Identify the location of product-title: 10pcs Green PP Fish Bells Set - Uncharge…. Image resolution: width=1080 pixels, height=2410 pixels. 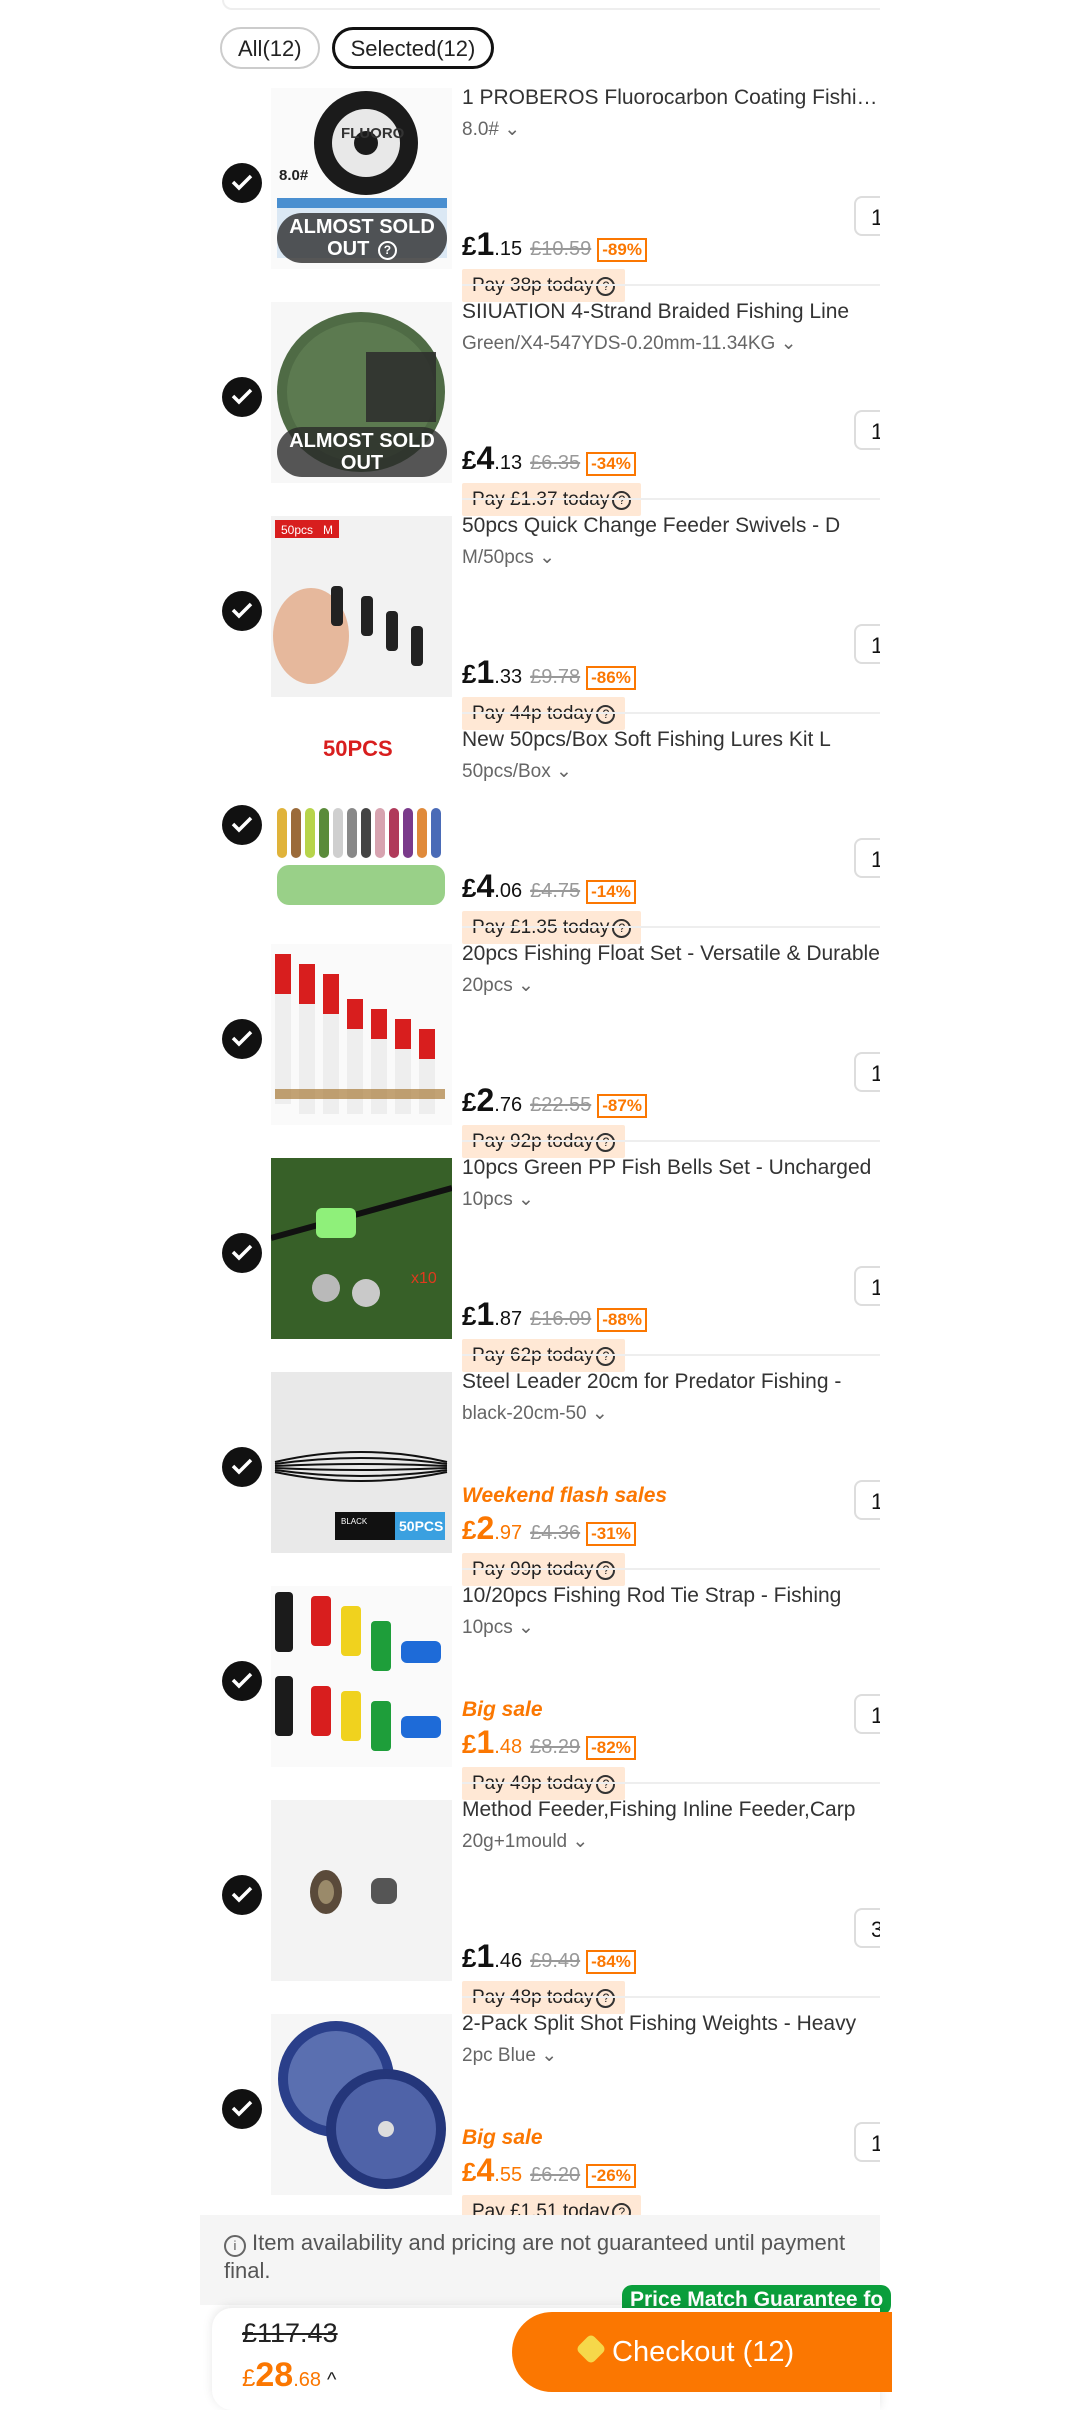
(671, 1168).